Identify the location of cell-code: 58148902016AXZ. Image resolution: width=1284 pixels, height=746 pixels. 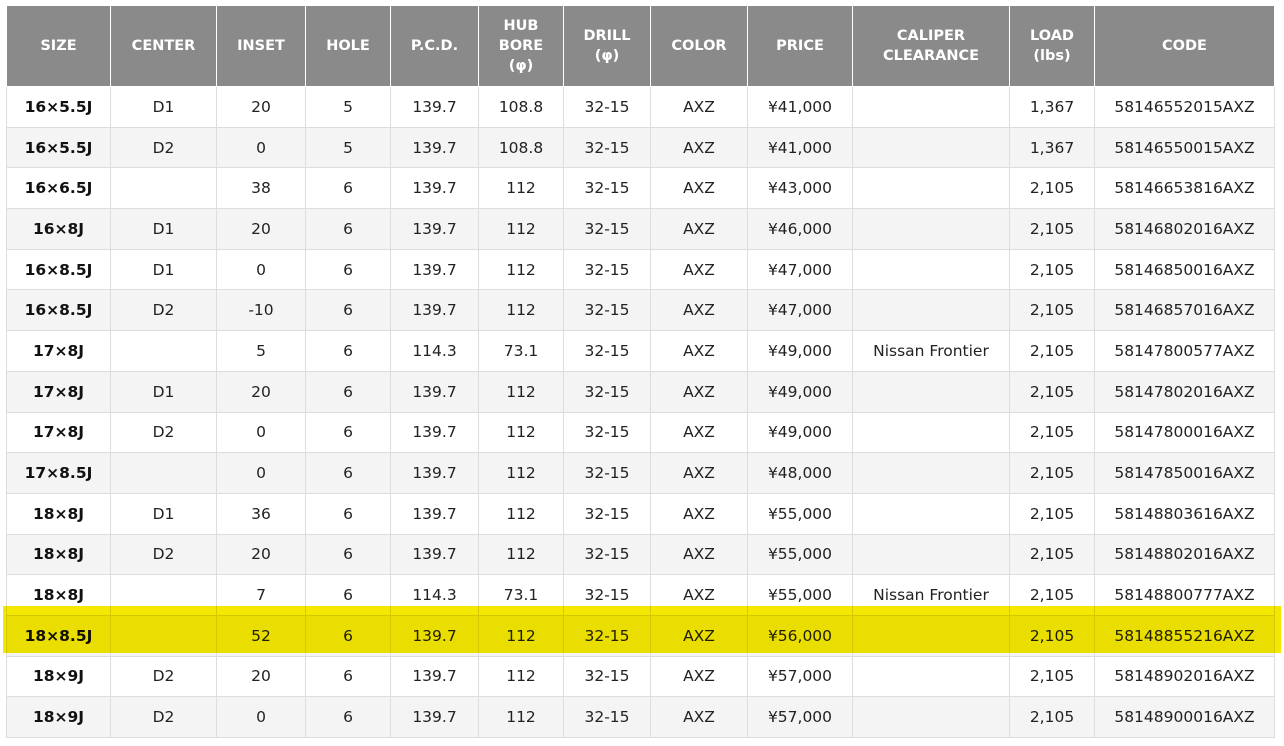
(1184, 676).